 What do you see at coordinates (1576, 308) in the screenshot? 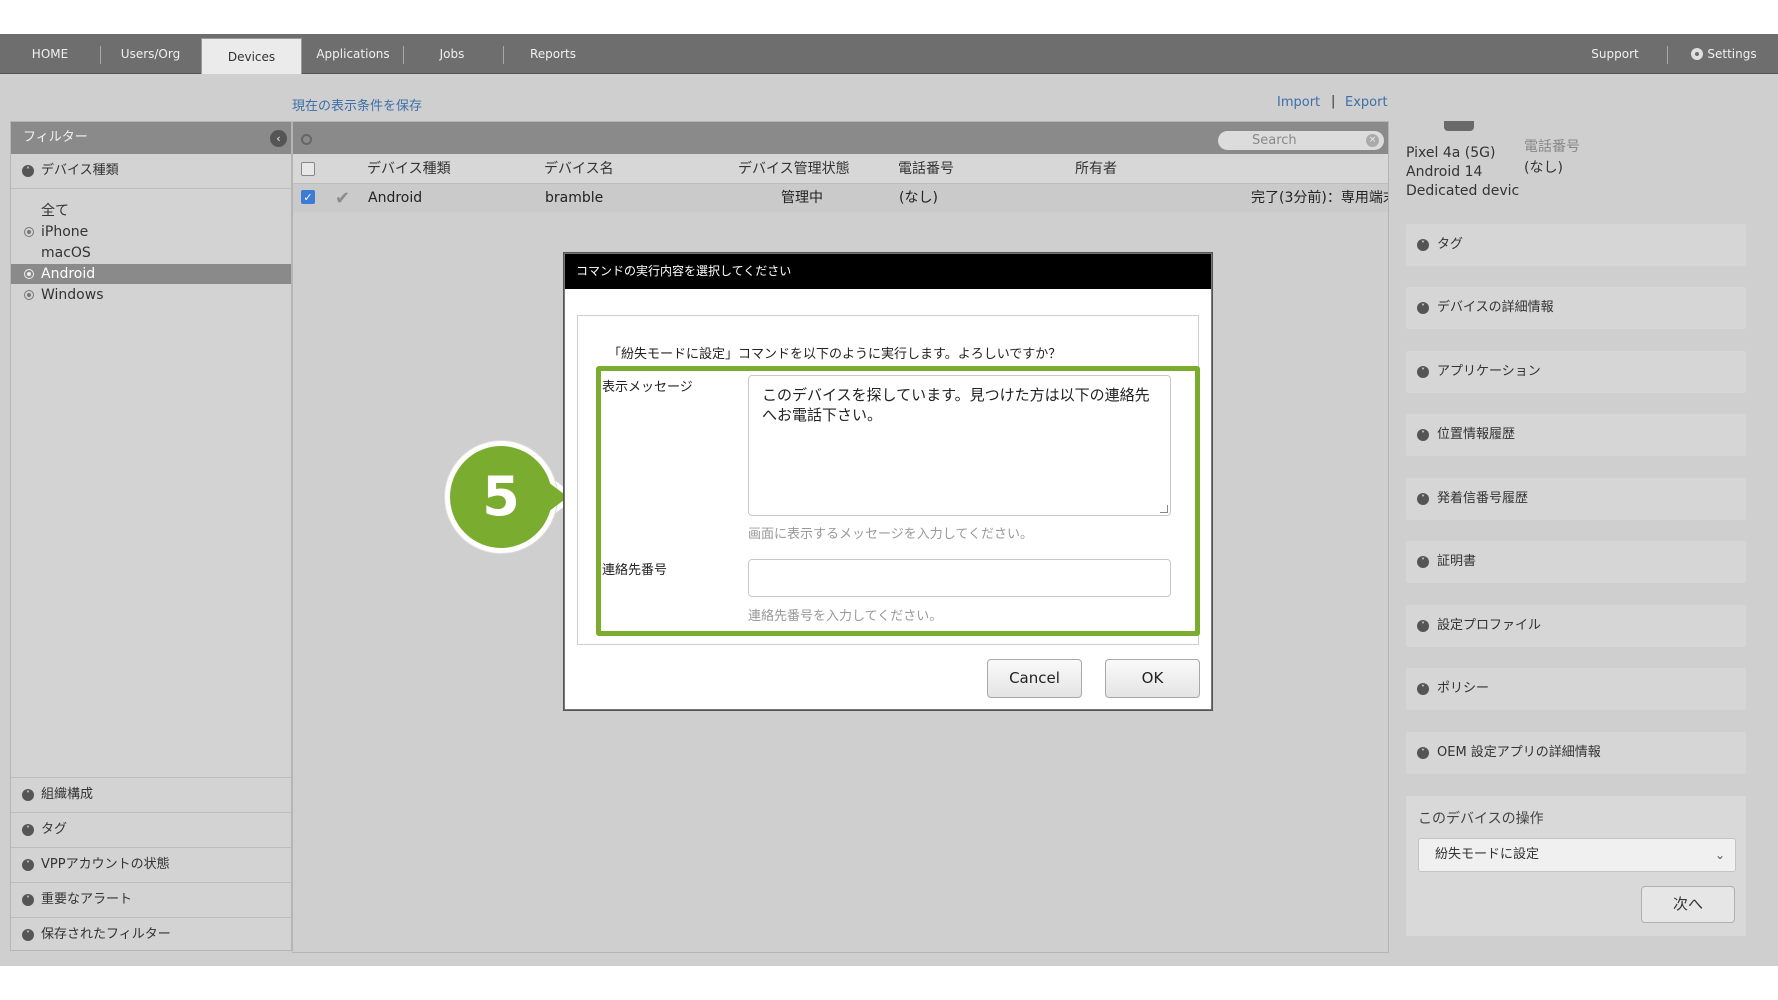
I see `section-device-details: ˅ デバイスの詳細情報` at bounding box center [1576, 308].